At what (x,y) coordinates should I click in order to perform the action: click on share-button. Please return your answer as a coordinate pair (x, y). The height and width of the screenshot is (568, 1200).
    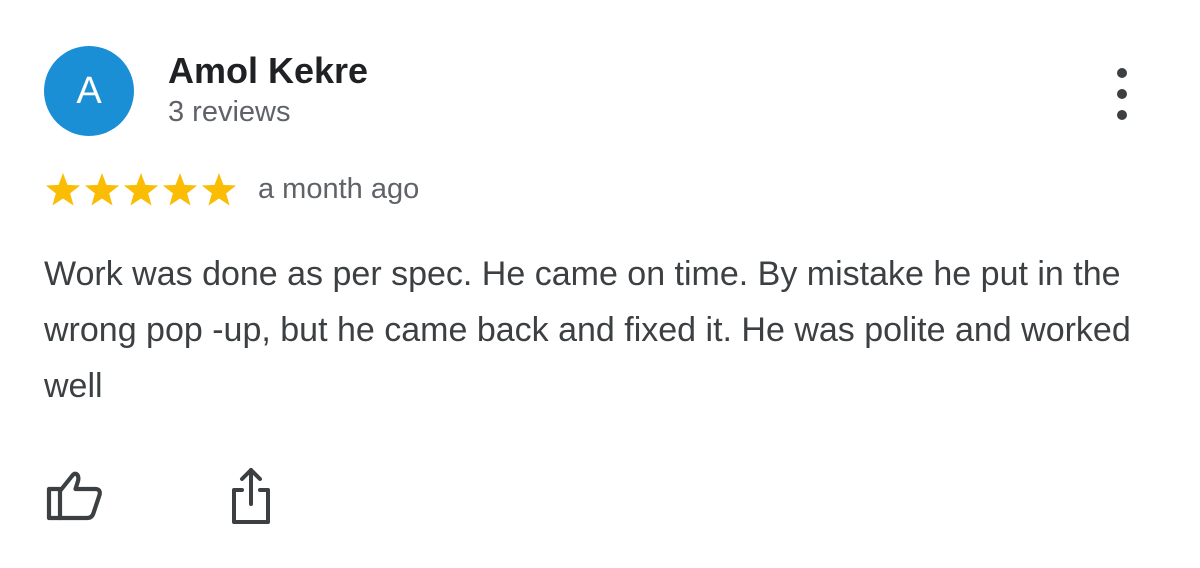
    Looking at the image, I should click on (251, 496).